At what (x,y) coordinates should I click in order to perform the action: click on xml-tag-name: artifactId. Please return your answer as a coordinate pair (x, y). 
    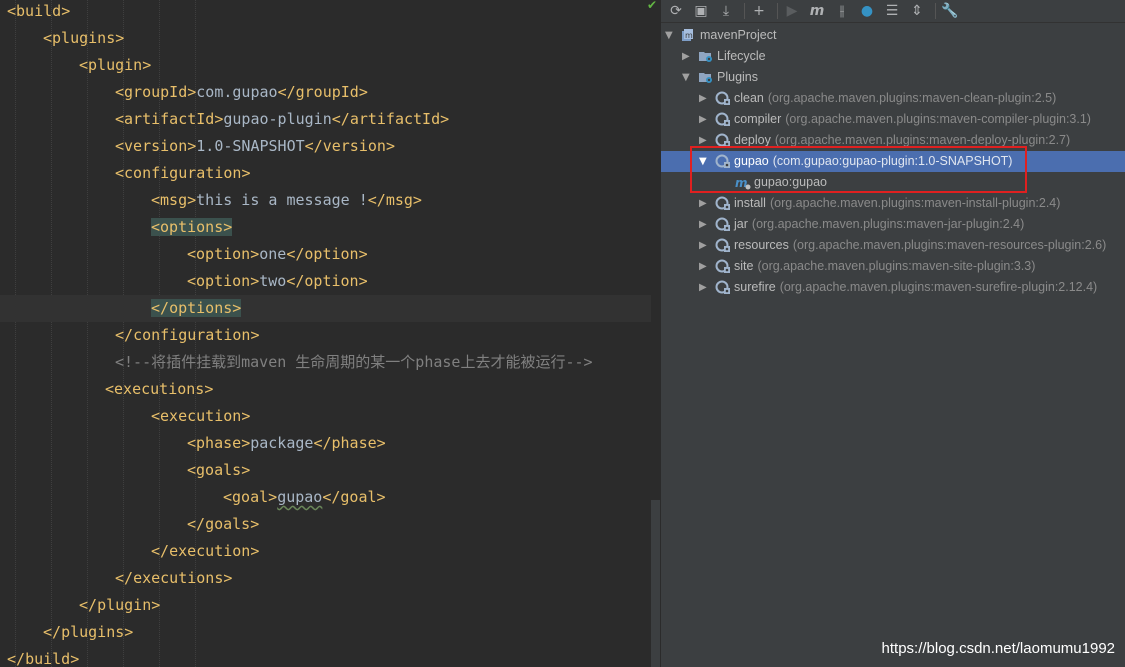
    Looking at the image, I should click on (169, 119).